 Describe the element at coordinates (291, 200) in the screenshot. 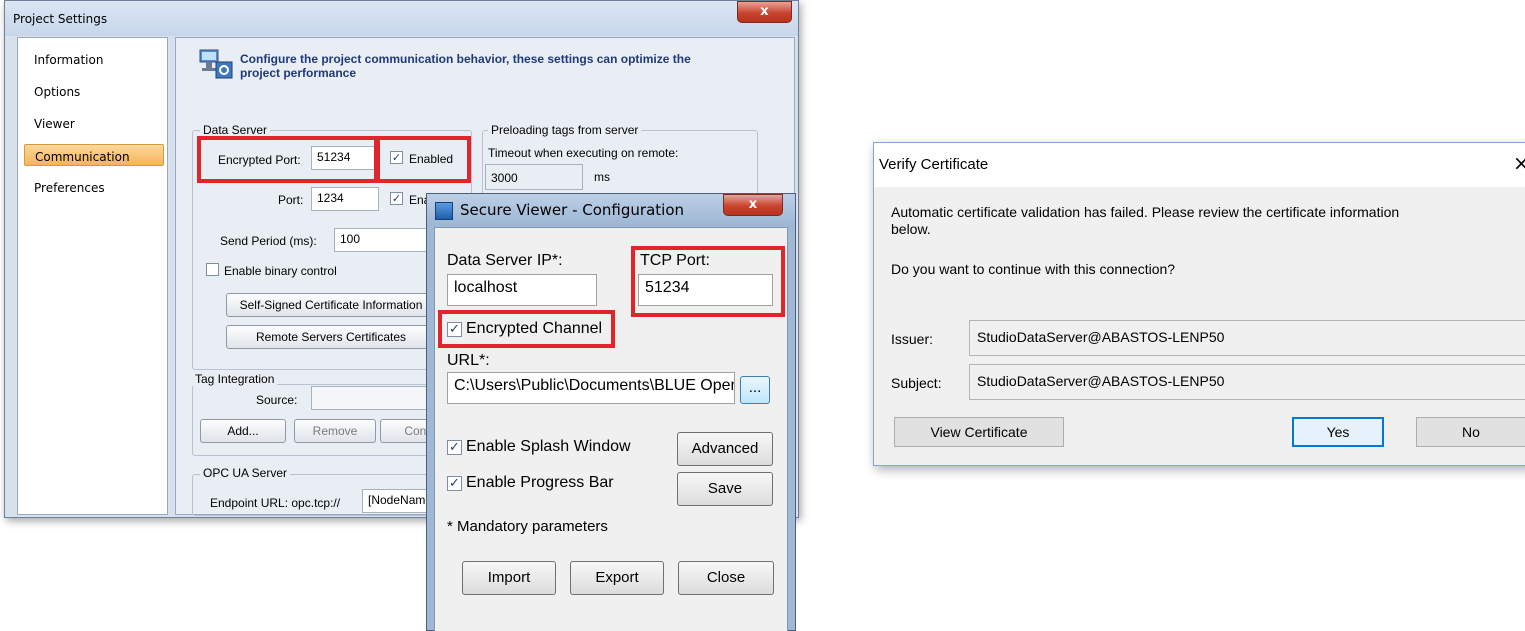

I see `port-label: Port:` at that location.